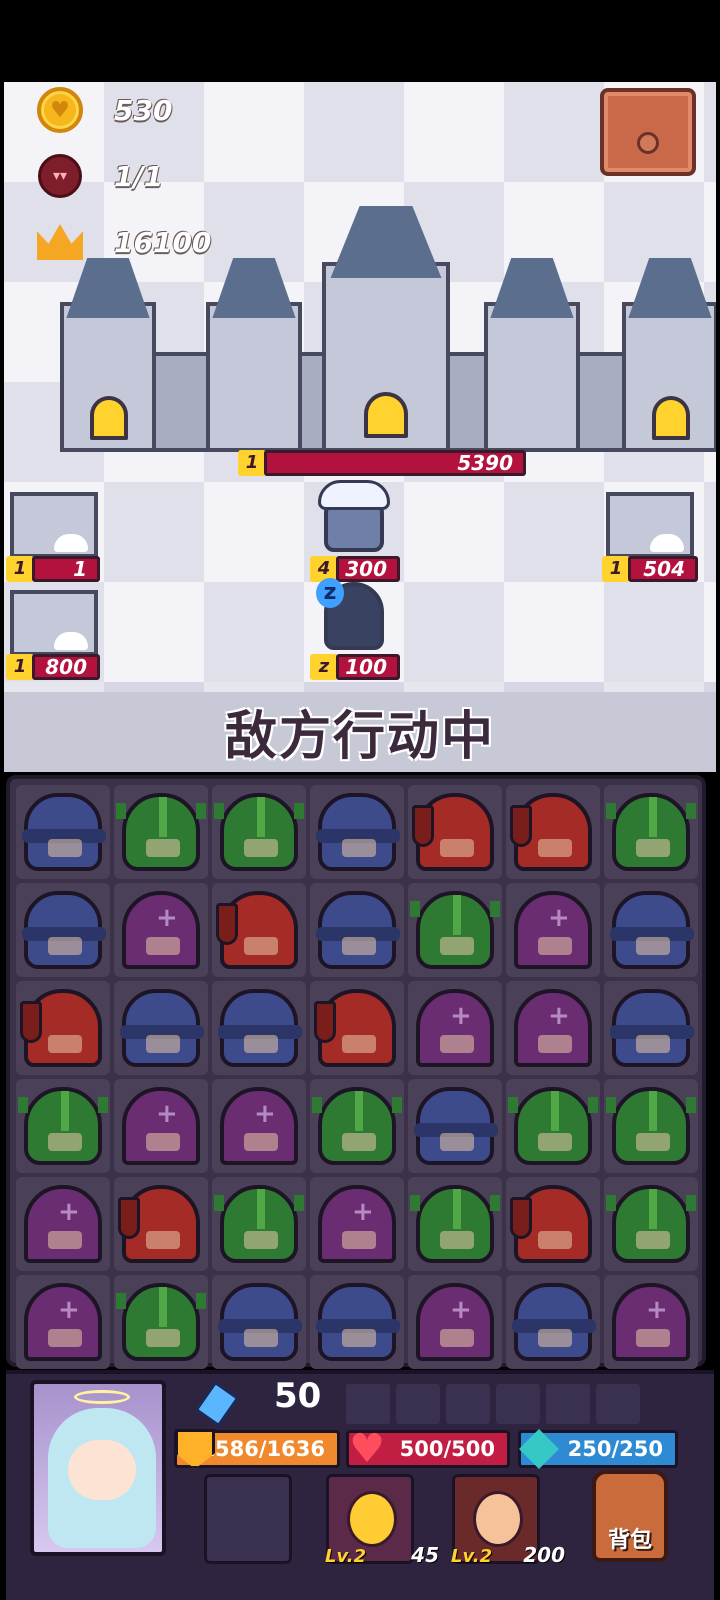 This screenshot has width=720, height=1600. I want to click on enemy-unit-yeti, so click(351, 518).